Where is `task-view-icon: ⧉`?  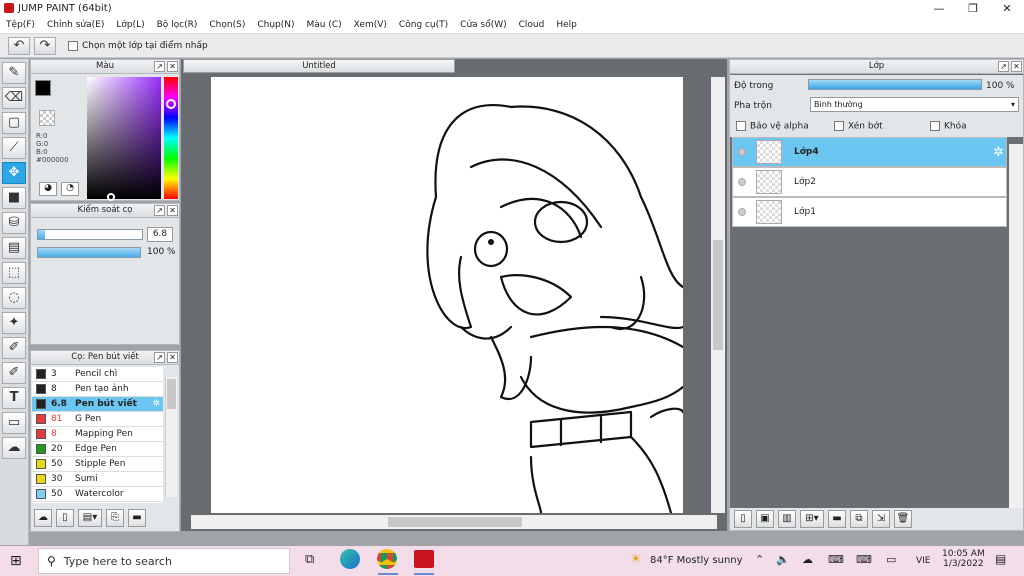 task-view-icon: ⧉ is located at coordinates (309, 559).